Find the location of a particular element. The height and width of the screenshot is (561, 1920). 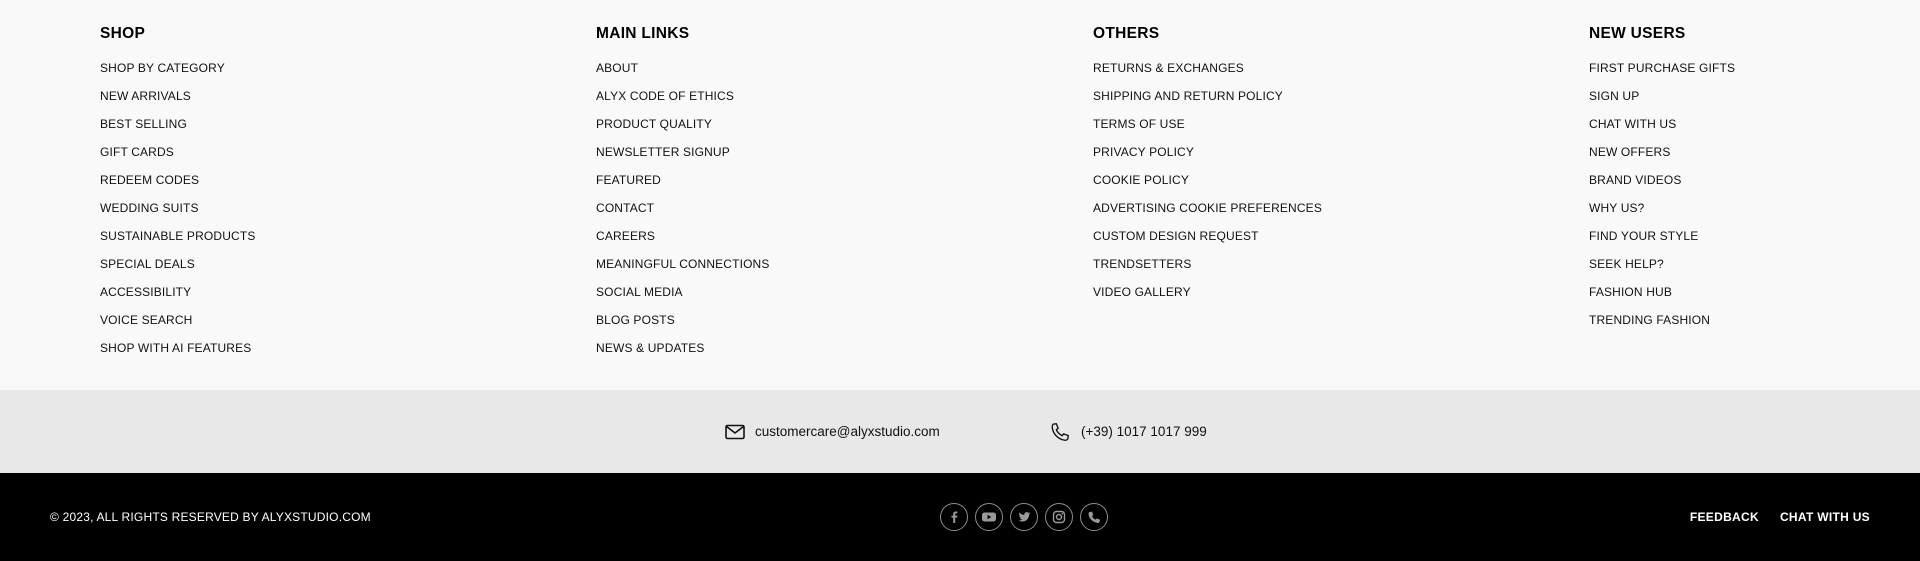

instagram-icon is located at coordinates (1059, 517).